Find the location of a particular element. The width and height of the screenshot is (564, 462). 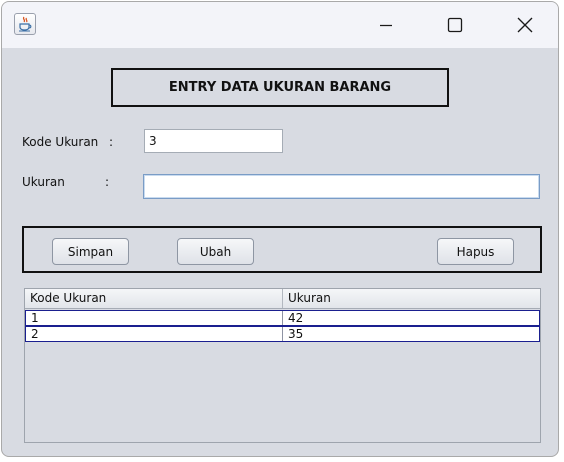

maximize-icon is located at coordinates (455, 25).